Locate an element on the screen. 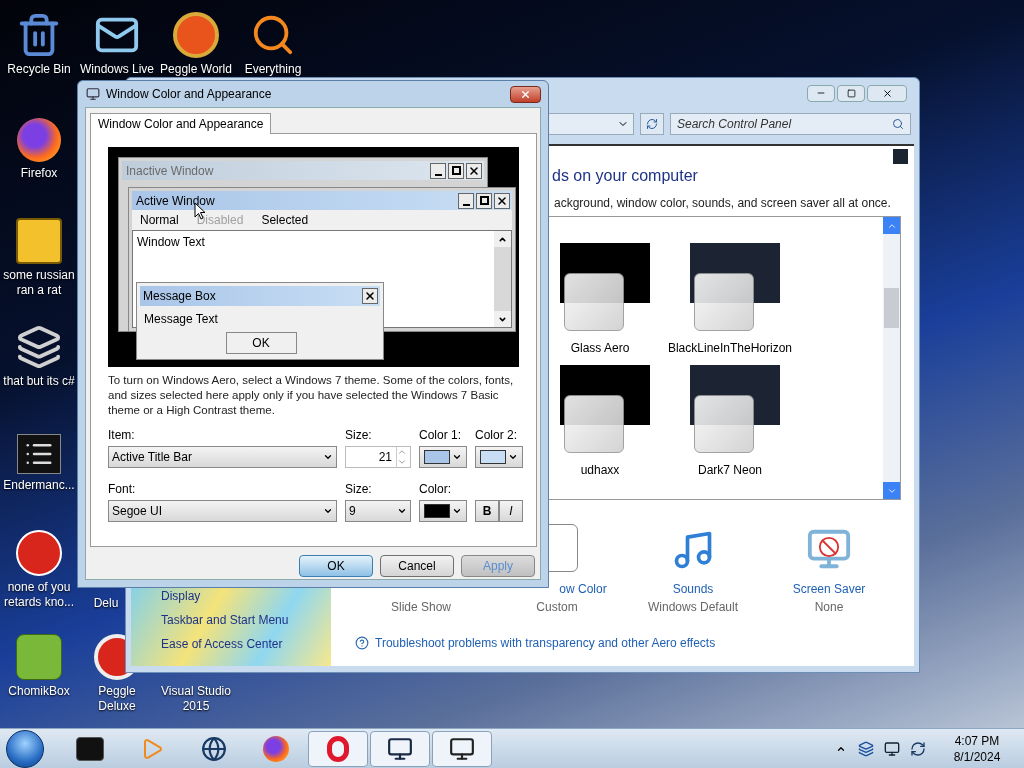 The image size is (1024, 768). restore-button is located at coordinates (851, 93).